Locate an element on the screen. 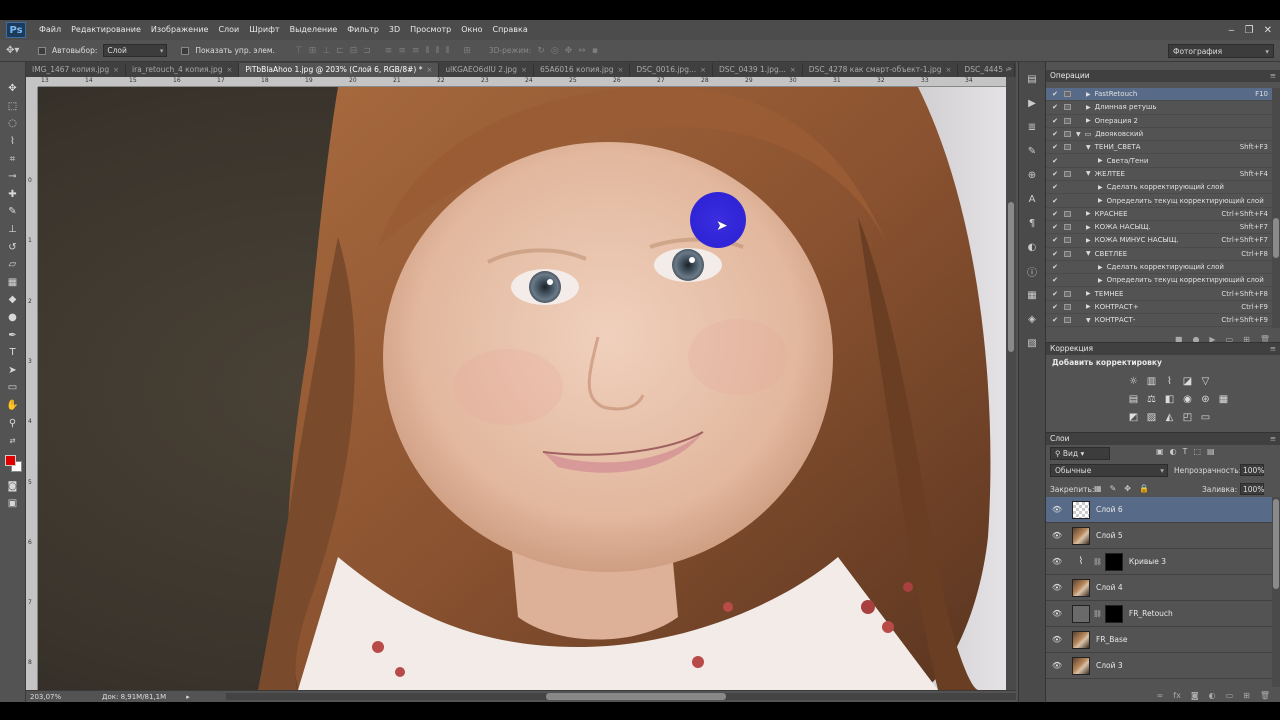  layer-mask-thumbnail is located at coordinates (1113, 613).